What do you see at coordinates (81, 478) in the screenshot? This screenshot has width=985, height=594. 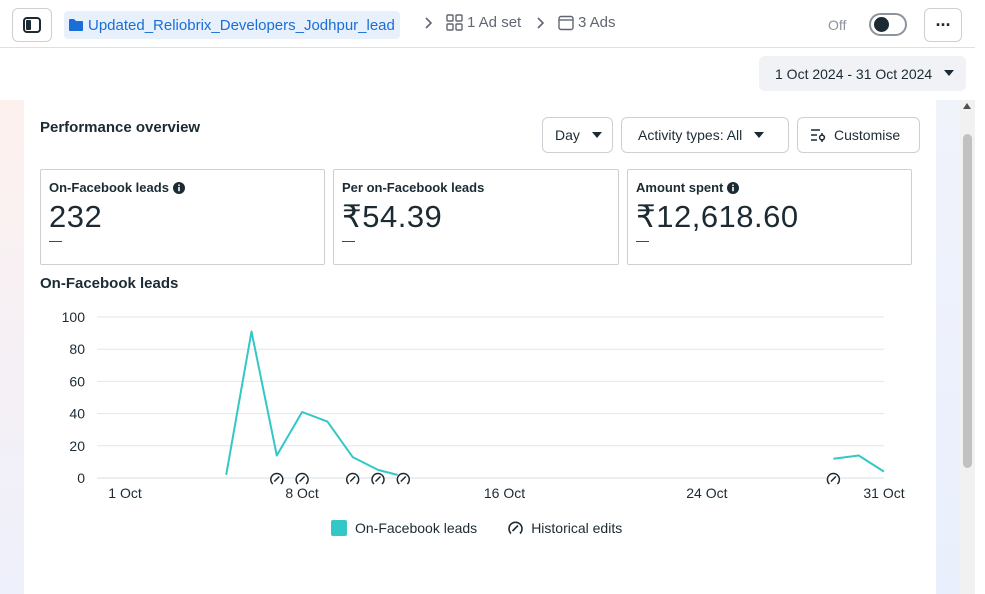 I see `y-tick-label: 0` at bounding box center [81, 478].